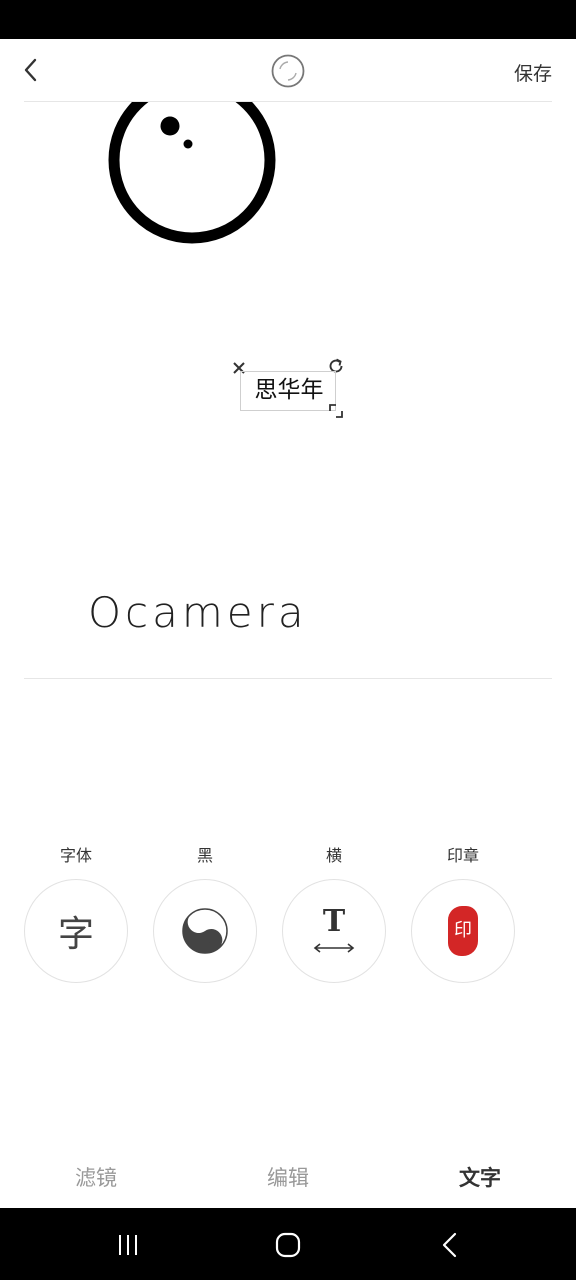 Image resolution: width=576 pixels, height=1280 pixels. What do you see at coordinates (533, 72) in the screenshot?
I see `save-button: 保存` at bounding box center [533, 72].